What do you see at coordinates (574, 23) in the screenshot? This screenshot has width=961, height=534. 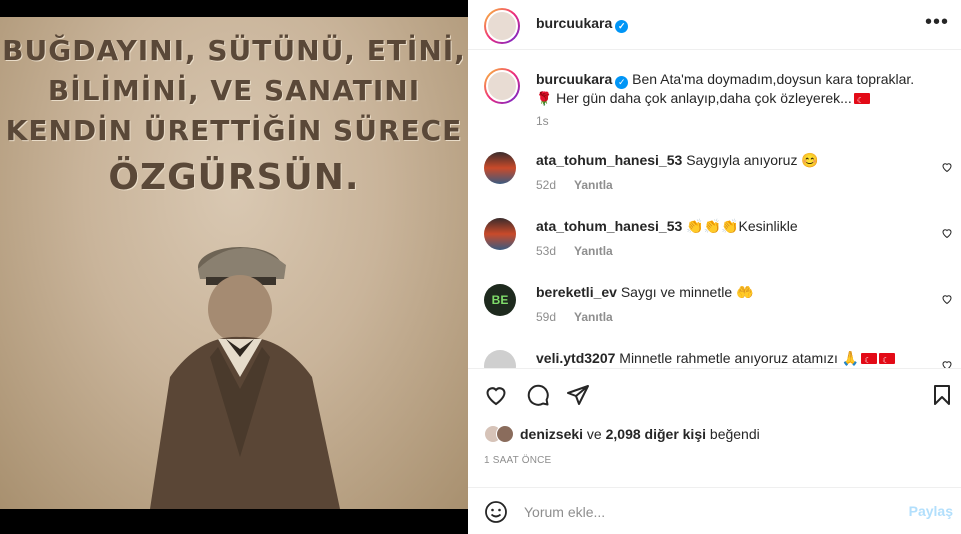 I see `author-username: burcuukara` at bounding box center [574, 23].